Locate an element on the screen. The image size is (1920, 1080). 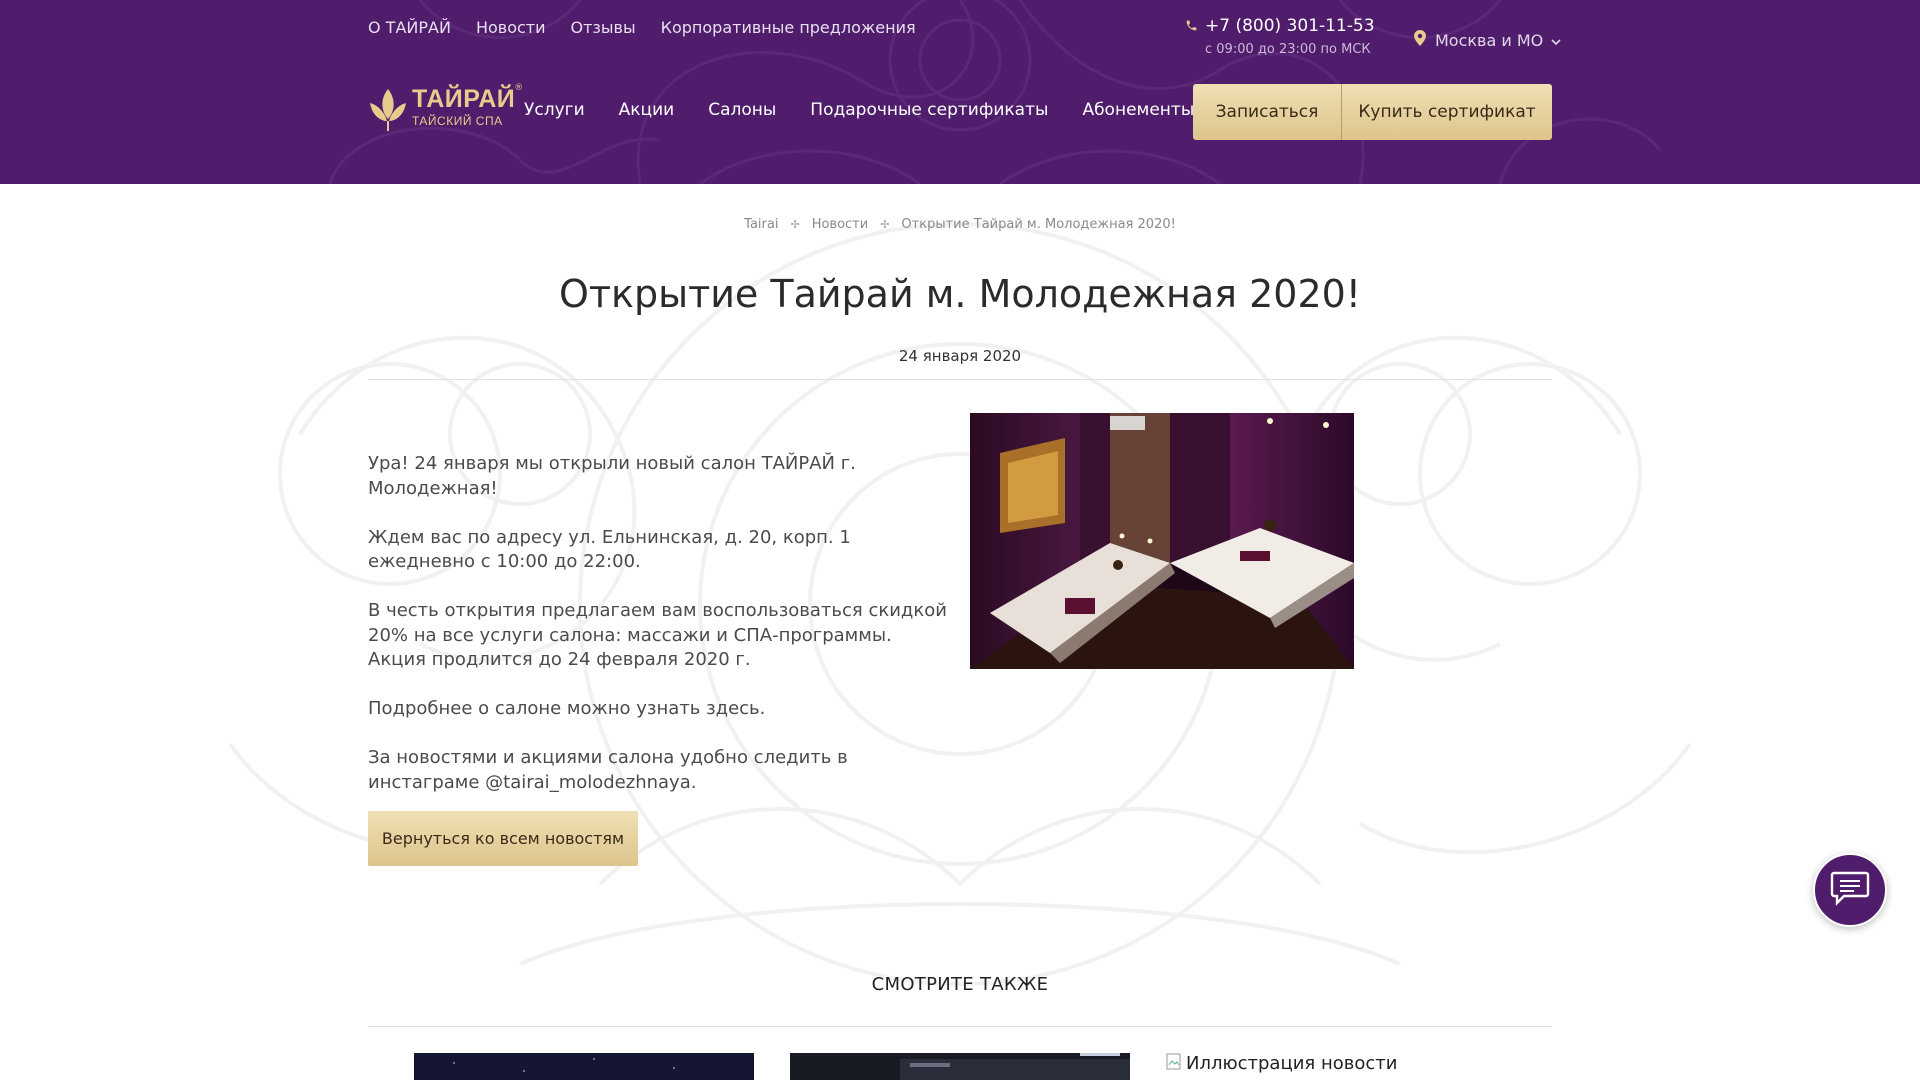
logo-title: ТАЙРАЙ is located at coordinates (464, 99).